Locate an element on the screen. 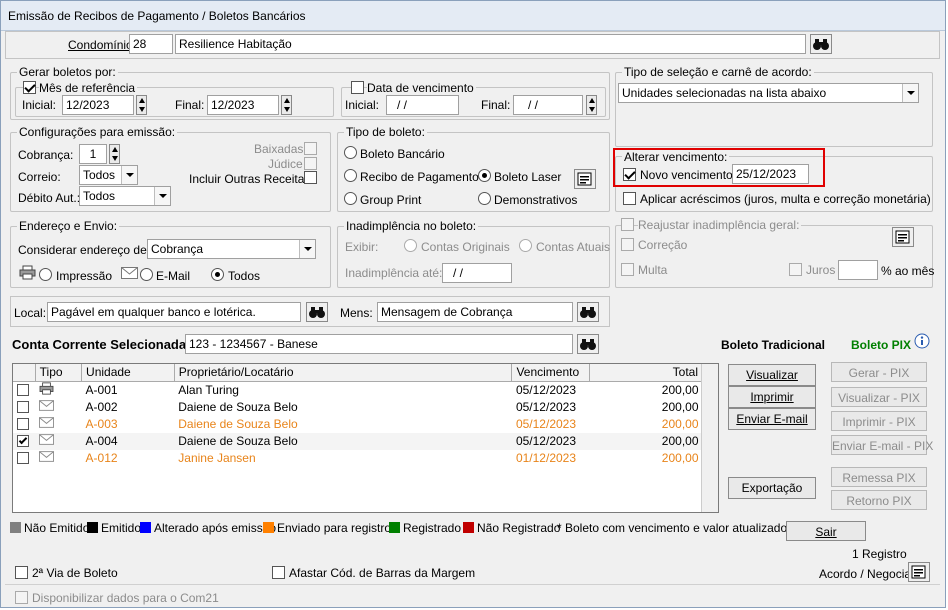 The width and height of the screenshot is (948, 610). enviar-email-pix-button: Enviar E-mail - PIX is located at coordinates (882, 445).